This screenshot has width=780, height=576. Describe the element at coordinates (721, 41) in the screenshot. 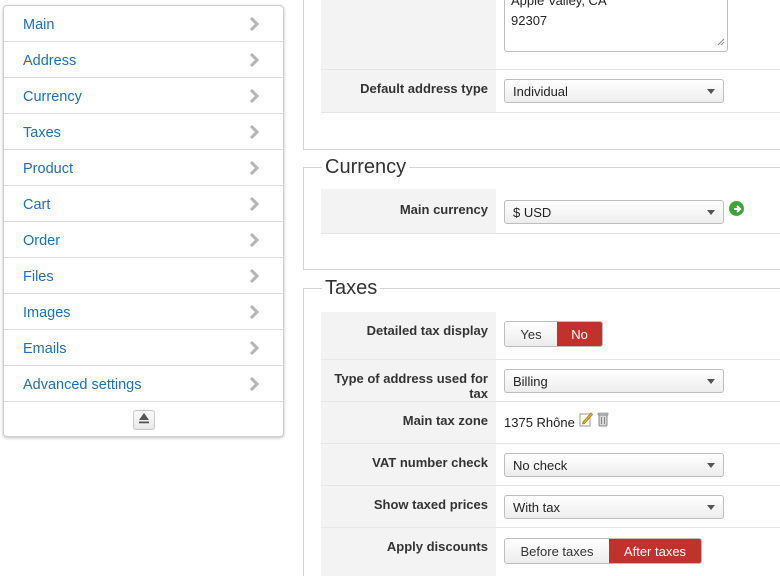

I see `resize-grip-icon` at that location.